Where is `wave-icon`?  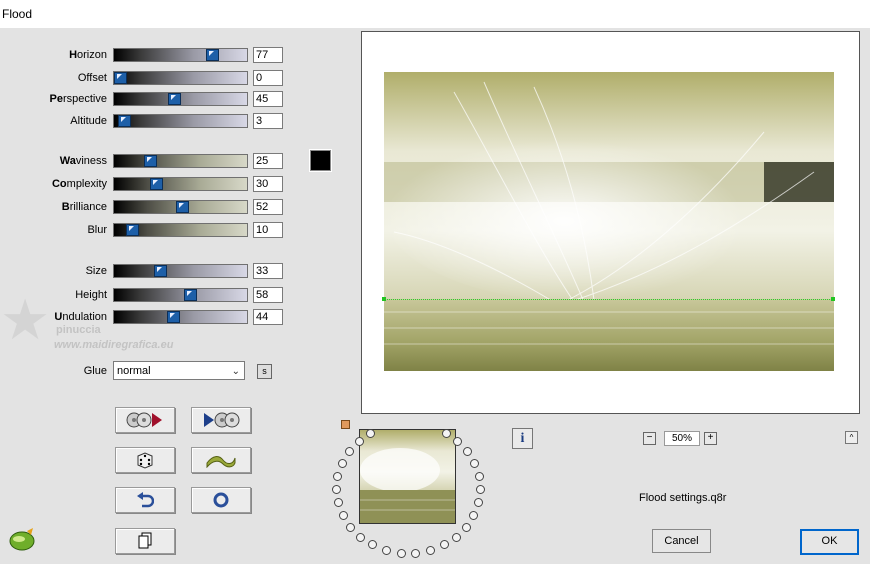
wave-icon is located at coordinates (221, 462).